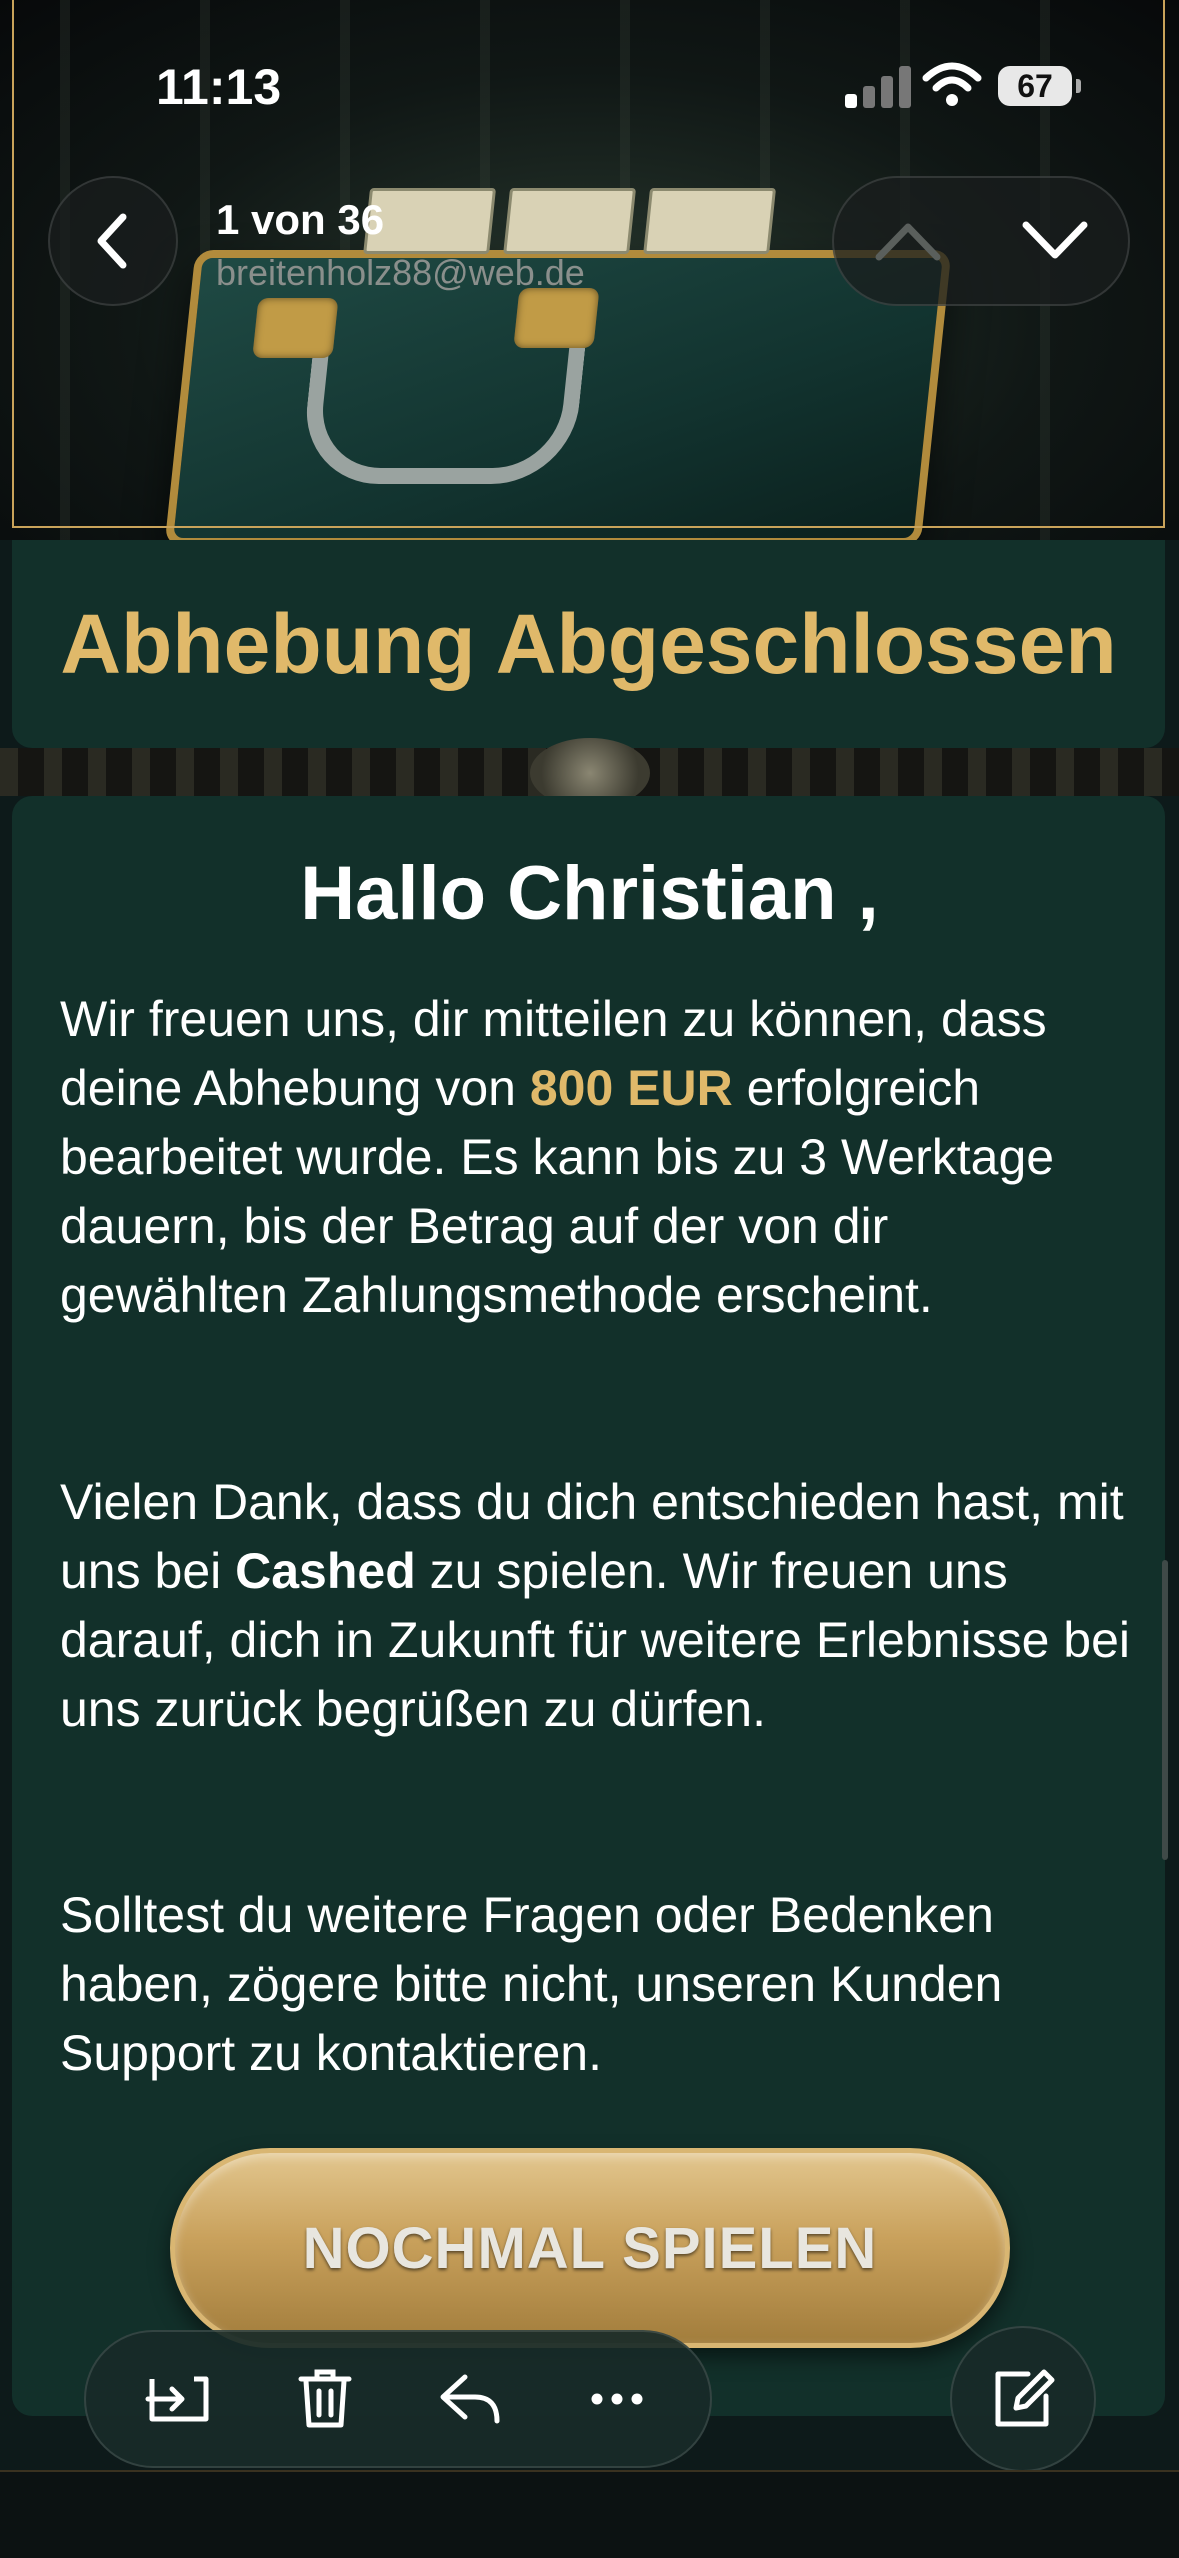 This screenshot has height=2558, width=1179. I want to click on trash-icon, so click(325, 2398).